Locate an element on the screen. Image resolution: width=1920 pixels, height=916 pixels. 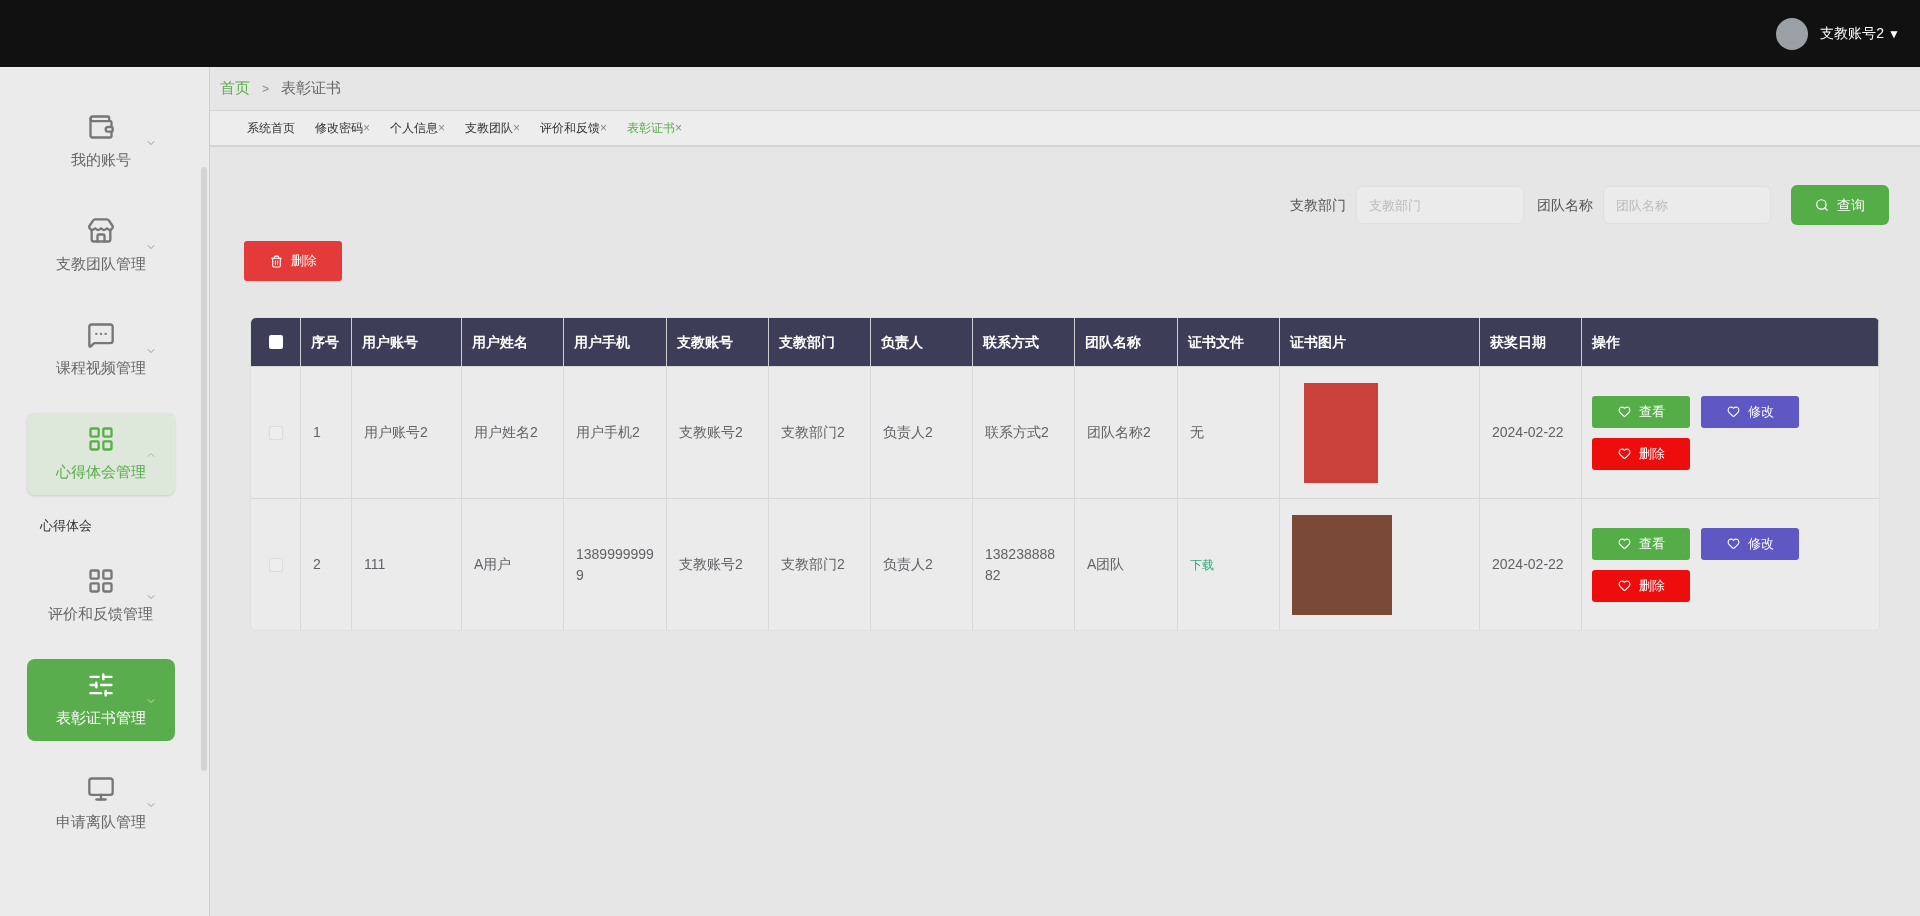
download-link: 下载 is located at coordinates (1202, 564).